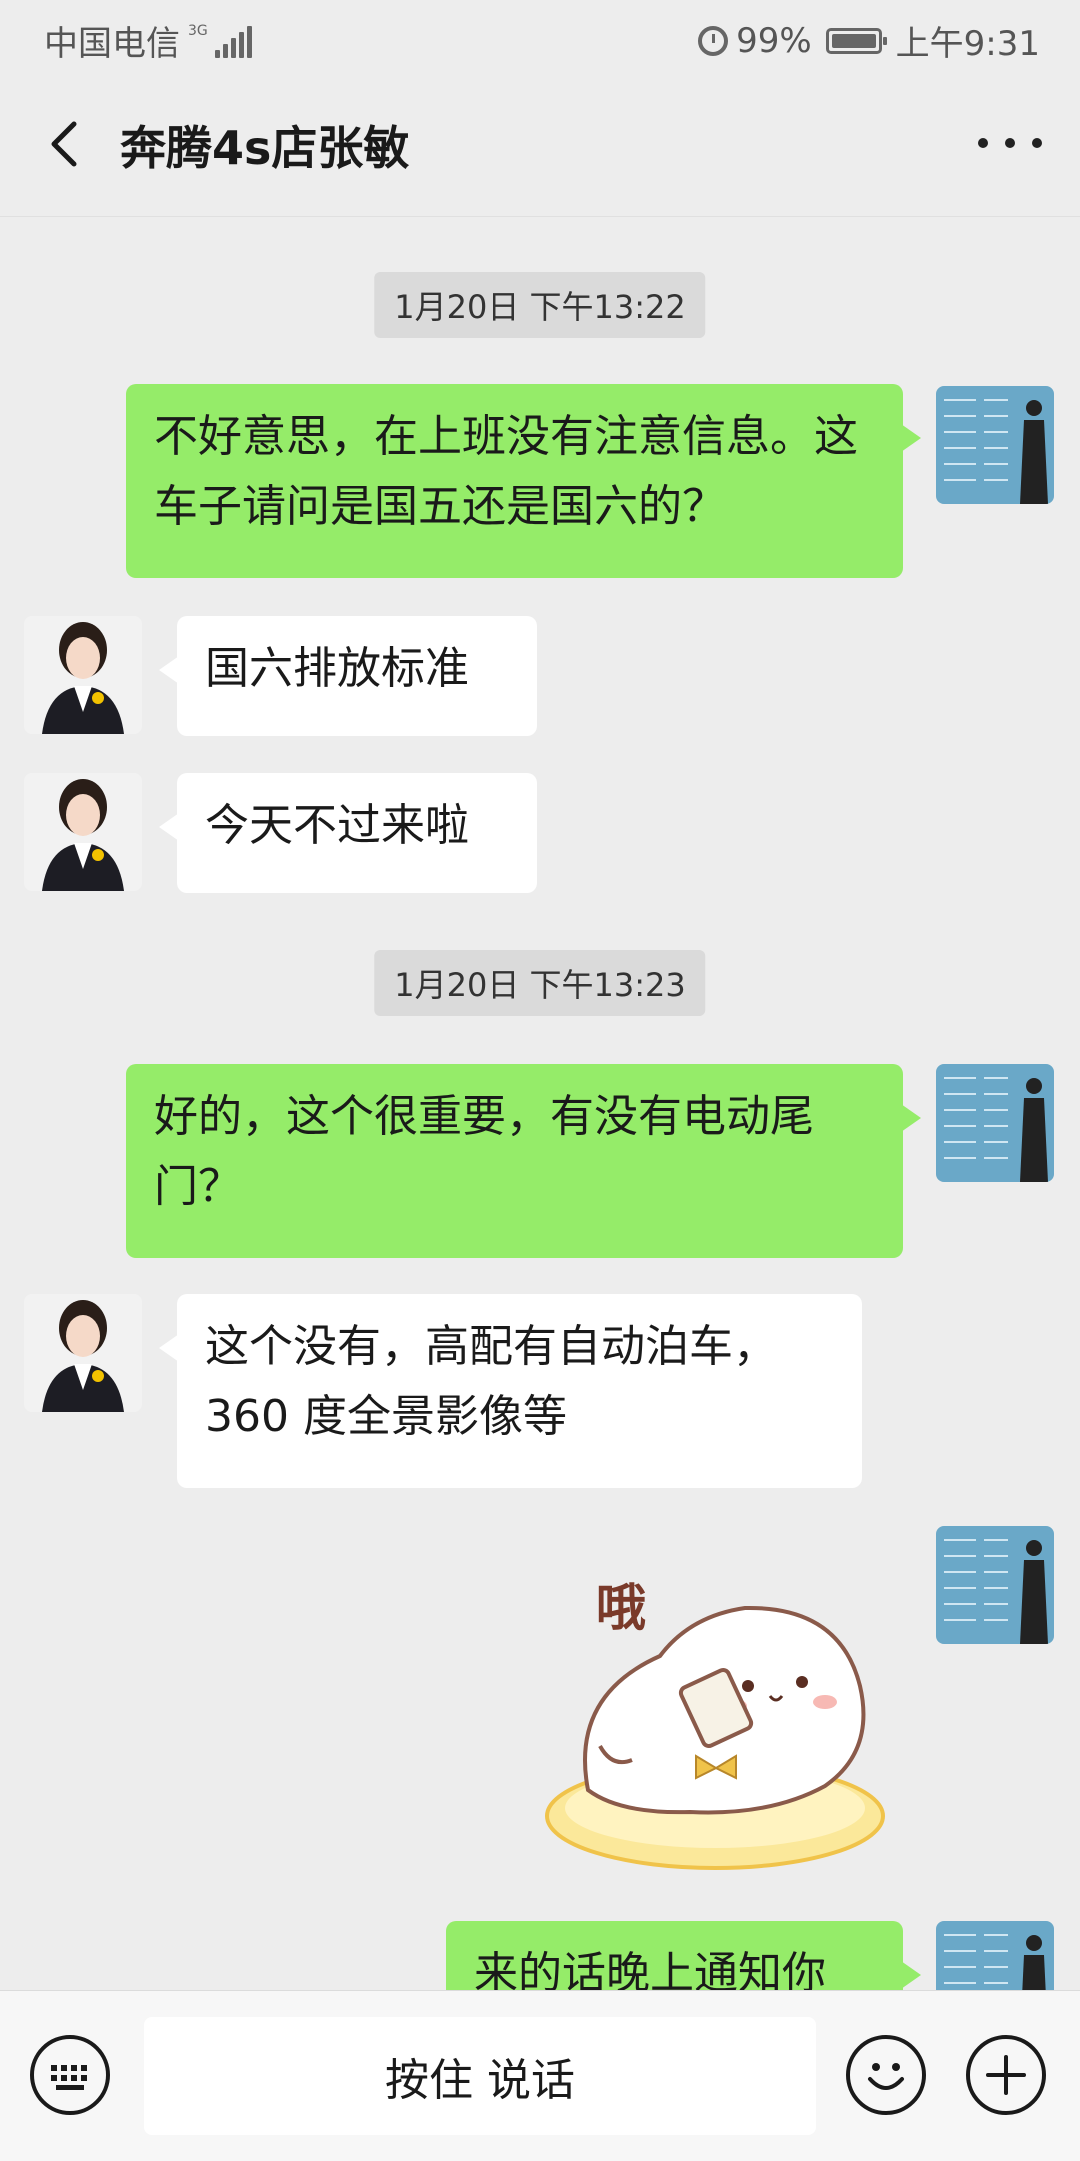 The image size is (1080, 2161). Describe the element at coordinates (480, 2076) in the screenshot. I see `hold-to-talk-button: 按住 说话` at that location.